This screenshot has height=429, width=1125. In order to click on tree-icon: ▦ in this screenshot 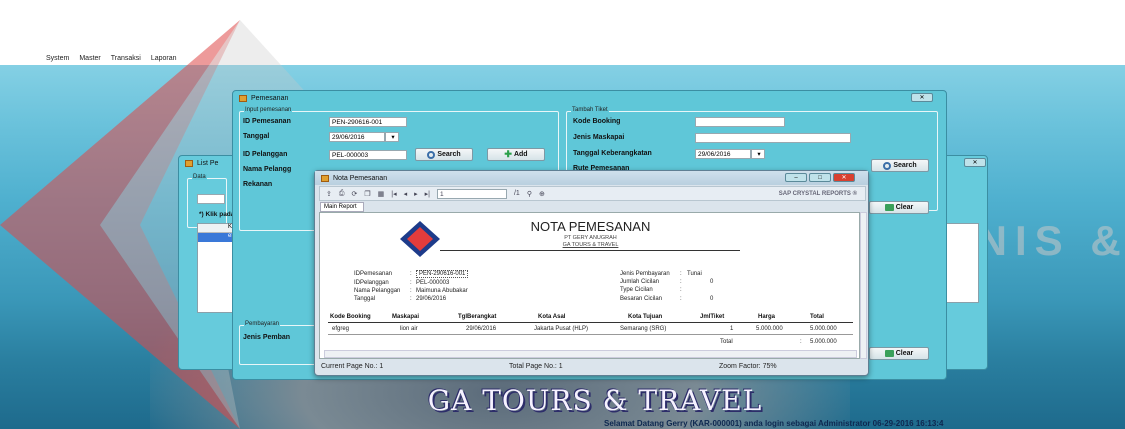, I will do `click(381, 194)`.